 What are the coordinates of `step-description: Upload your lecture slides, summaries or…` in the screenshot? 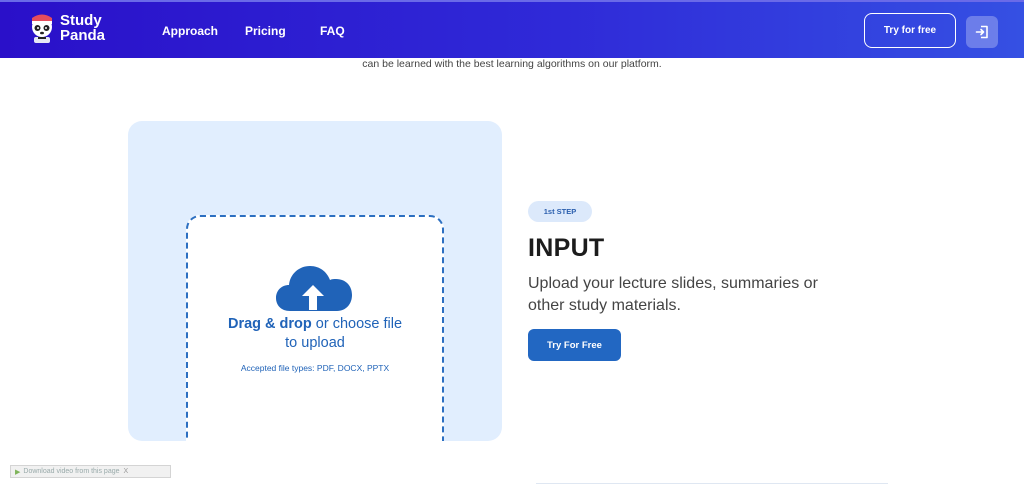 It's located at (673, 294).